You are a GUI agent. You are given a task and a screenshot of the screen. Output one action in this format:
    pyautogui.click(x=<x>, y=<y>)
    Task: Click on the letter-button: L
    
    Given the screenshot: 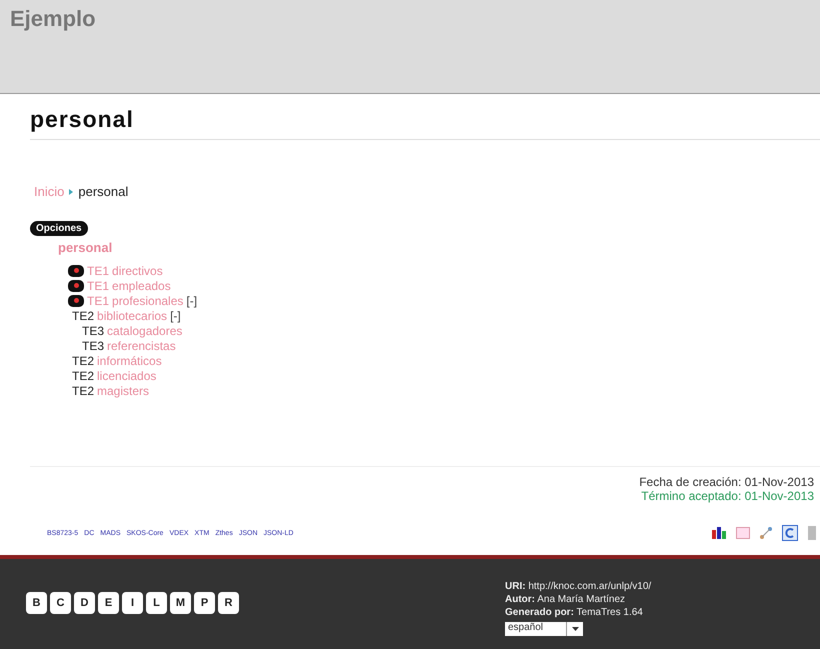 What is the action you would take?
    pyautogui.click(x=156, y=603)
    